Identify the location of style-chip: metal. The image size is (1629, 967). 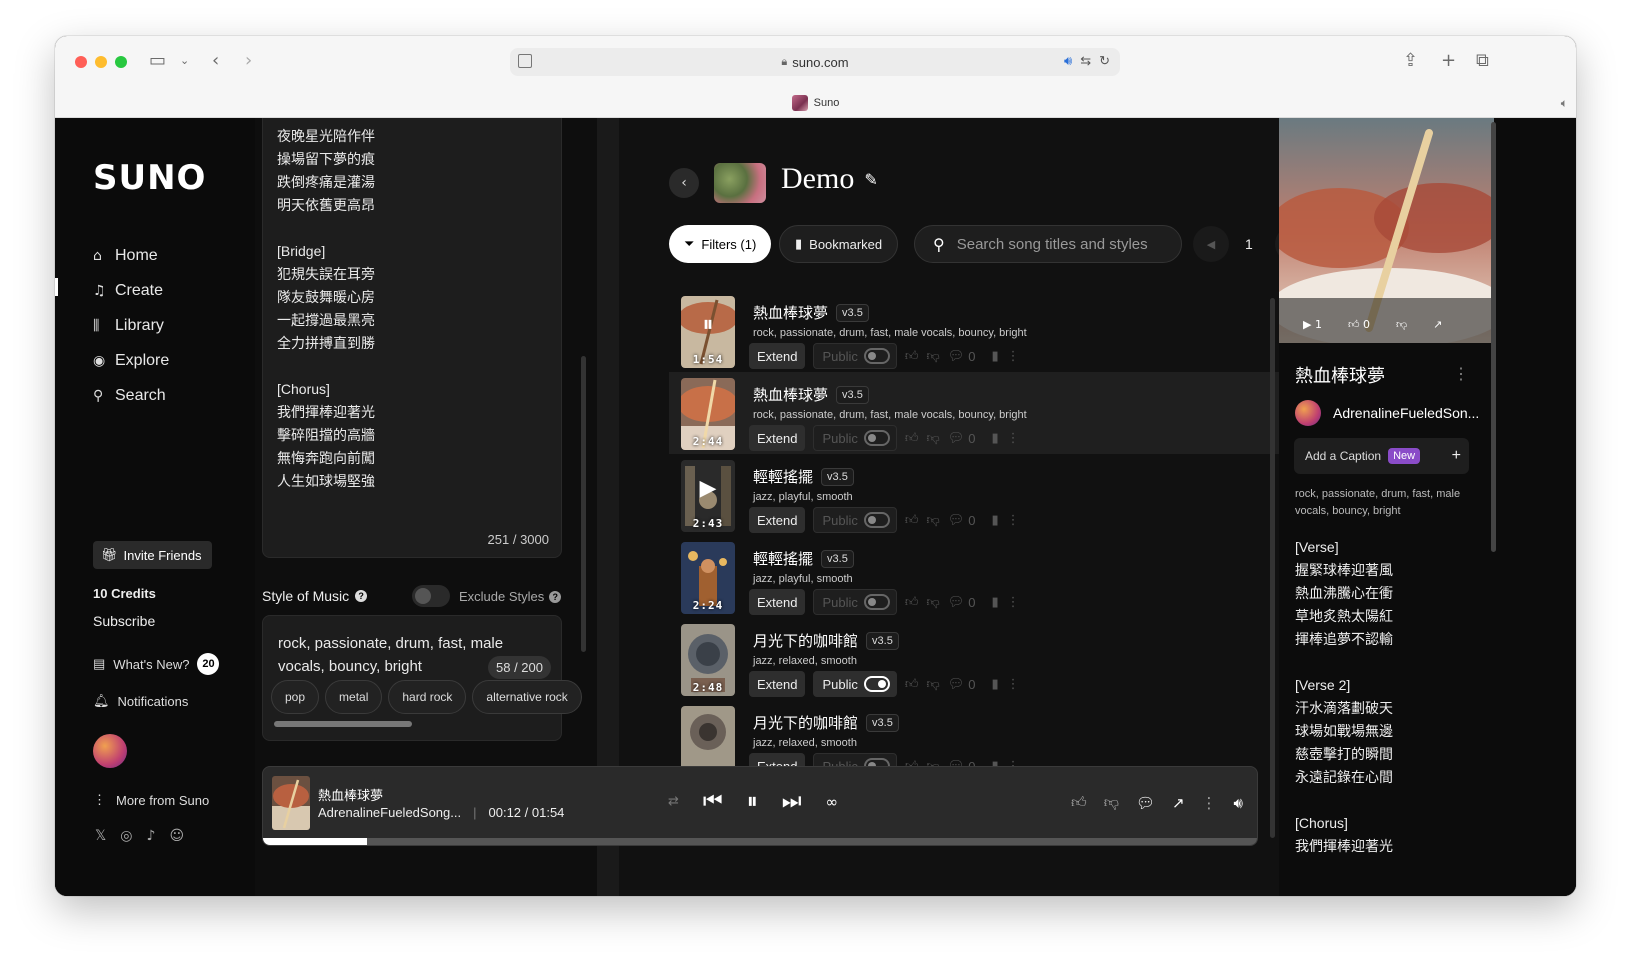
(354, 697).